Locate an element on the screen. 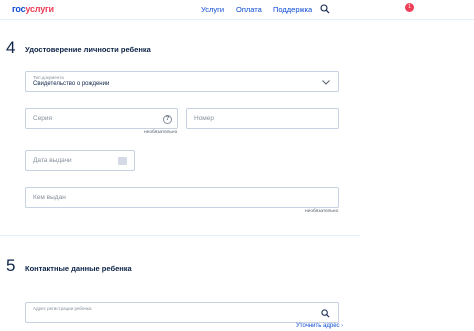 Image resolution: width=474 pixels, height=331 pixels. doc-type-value: Свидетельство о рождении is located at coordinates (71, 84).